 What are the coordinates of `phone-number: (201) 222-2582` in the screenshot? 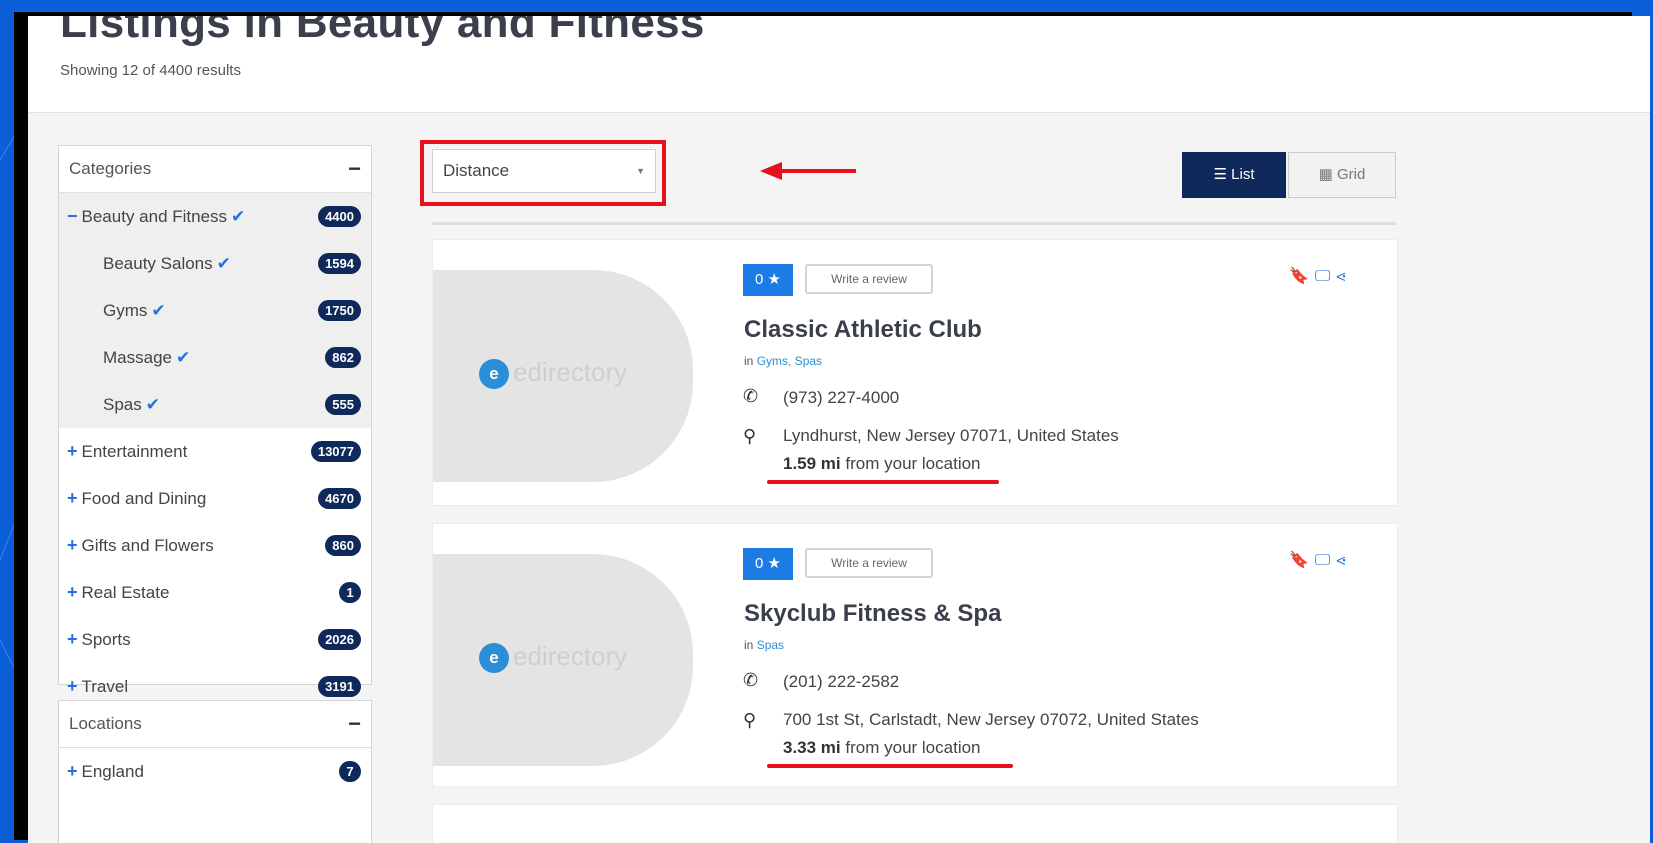 It's located at (841, 682).